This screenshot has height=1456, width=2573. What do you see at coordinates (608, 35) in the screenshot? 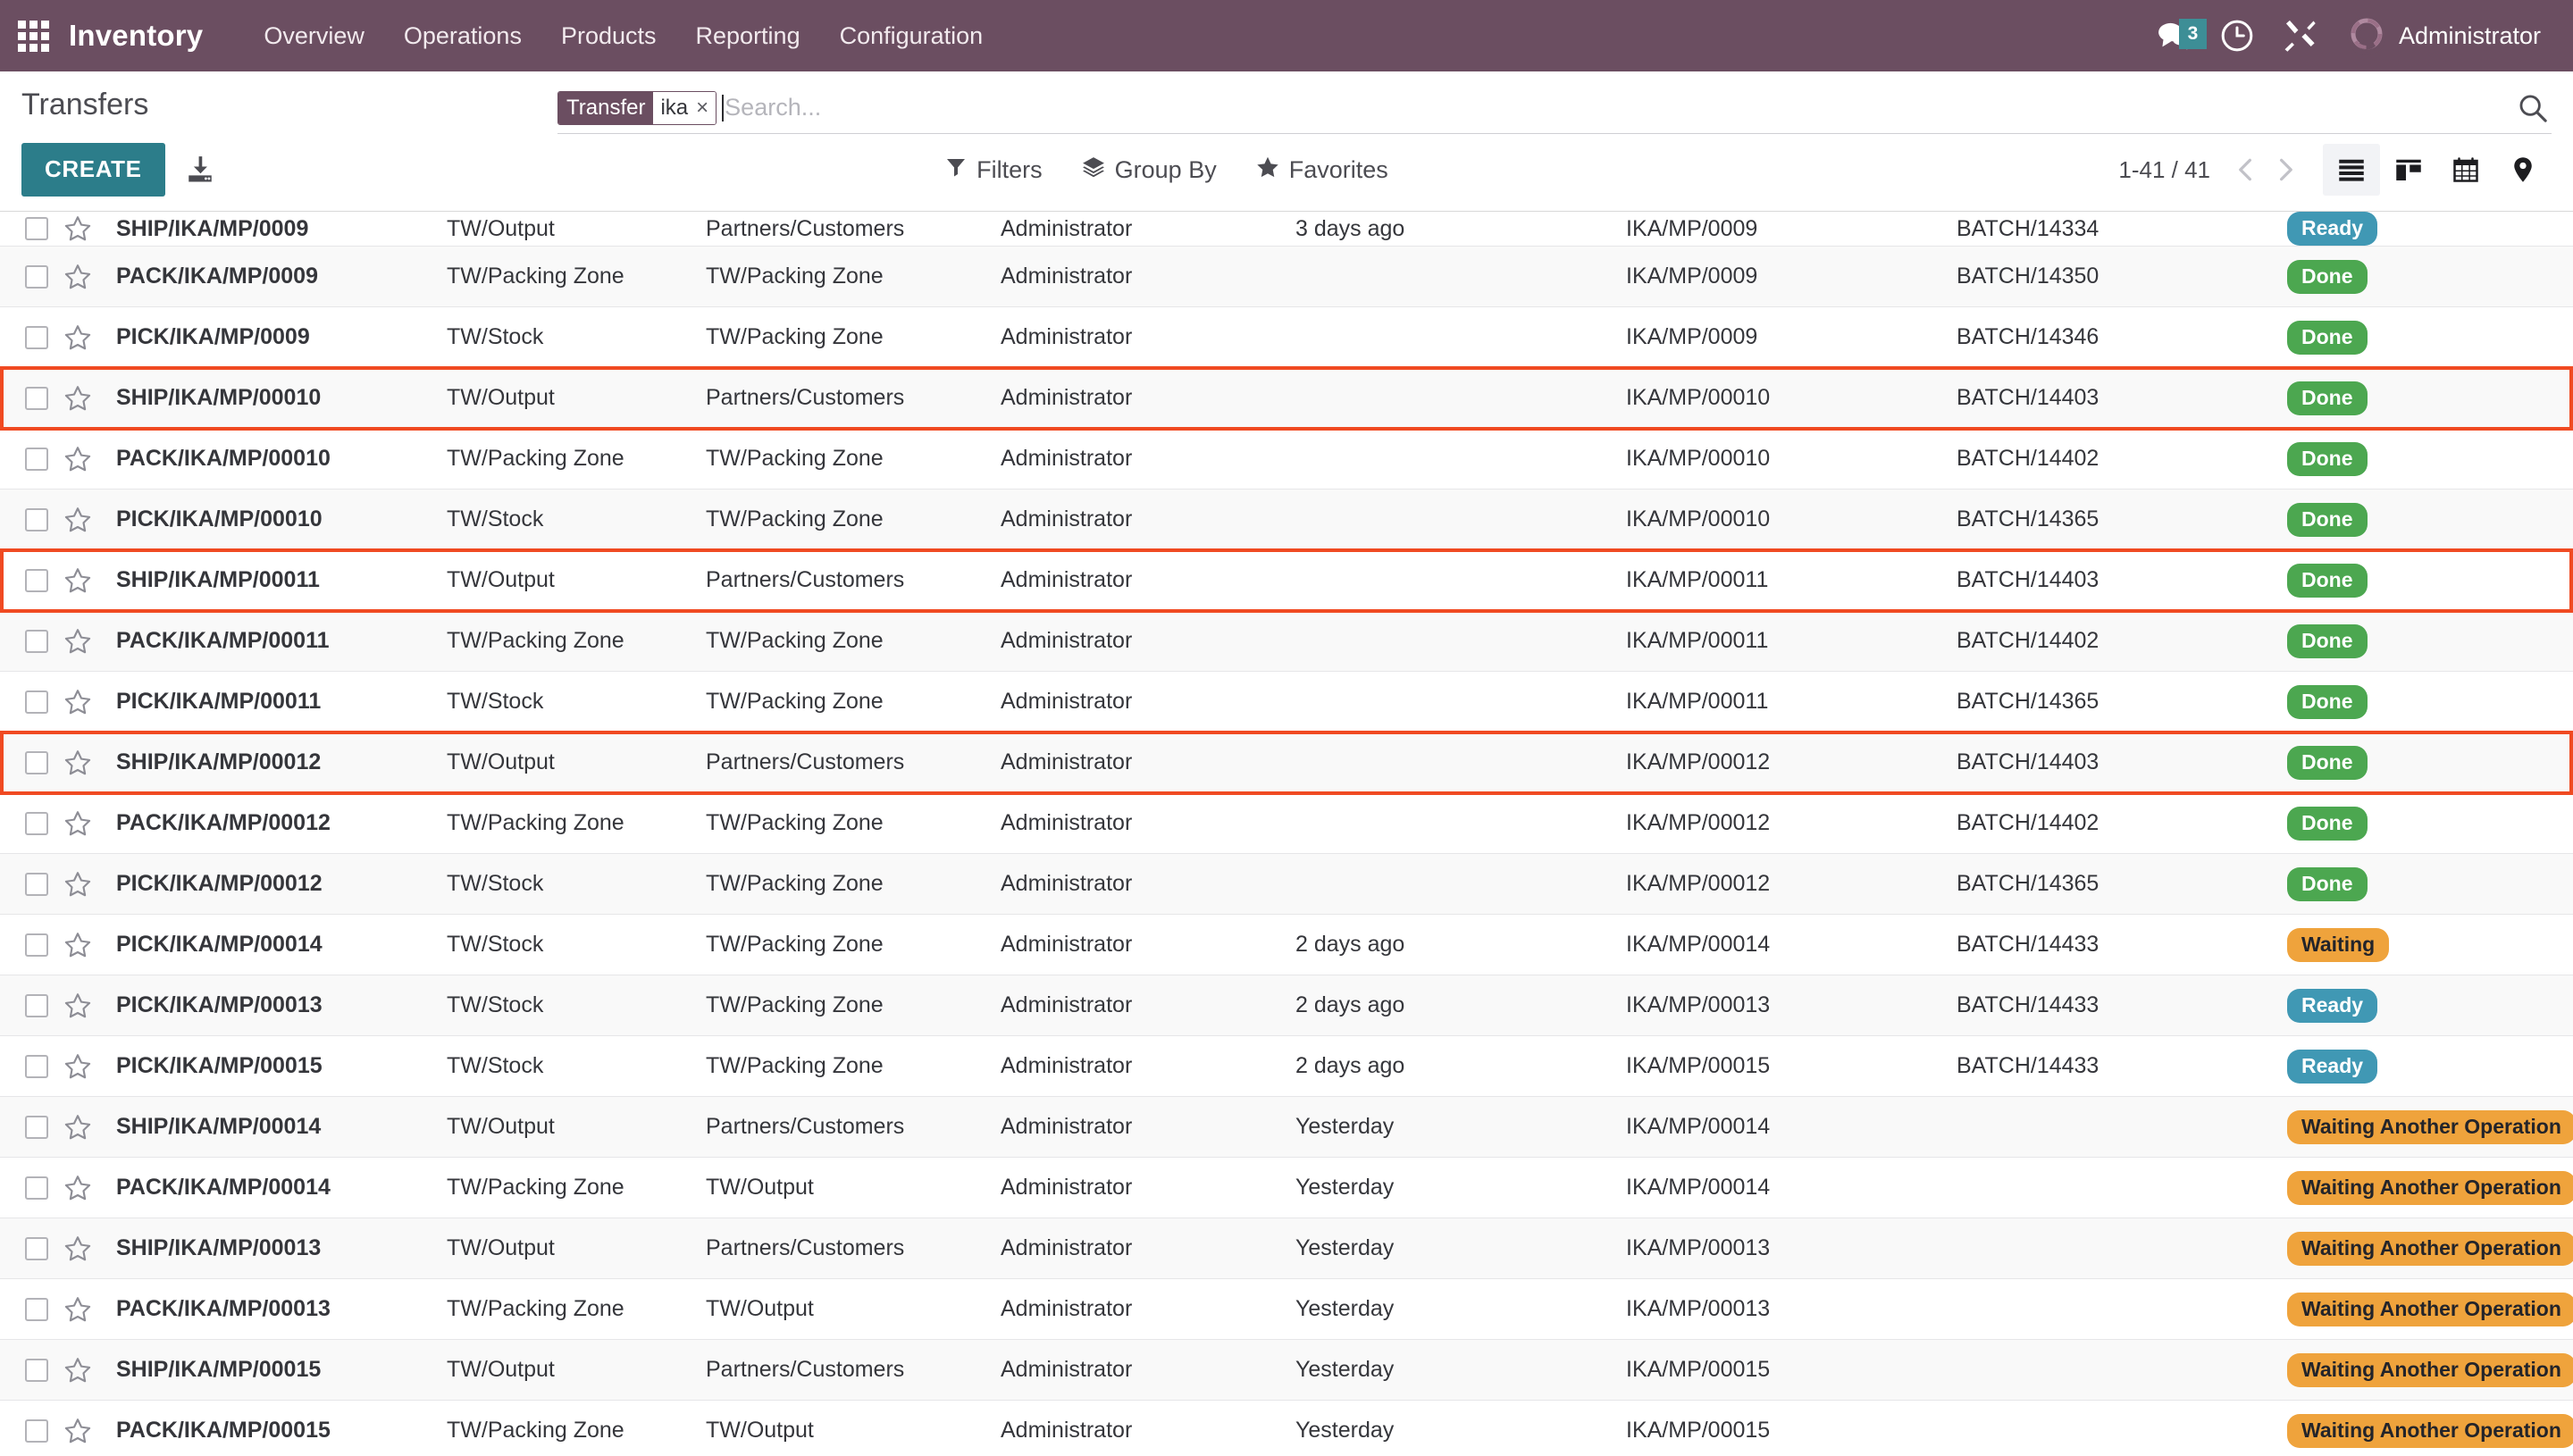
I see `menu-products: Products` at bounding box center [608, 35].